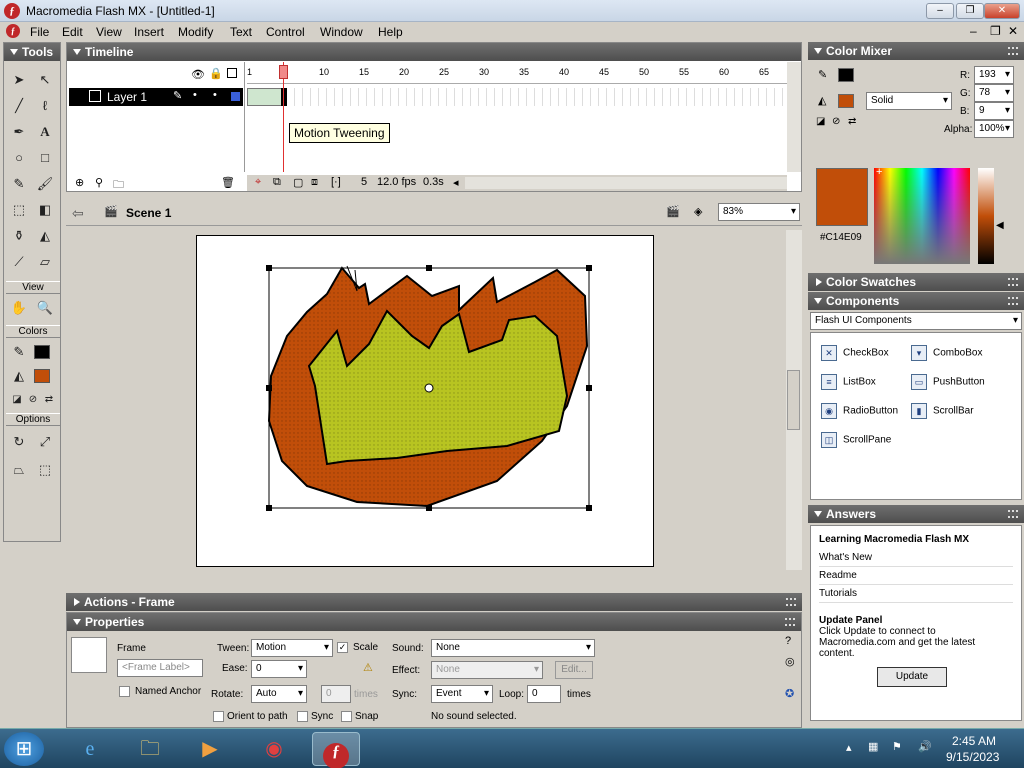 This screenshot has width=1024, height=768. What do you see at coordinates (45, 184) in the screenshot?
I see `brush-tool-icon: 🖌` at bounding box center [45, 184].